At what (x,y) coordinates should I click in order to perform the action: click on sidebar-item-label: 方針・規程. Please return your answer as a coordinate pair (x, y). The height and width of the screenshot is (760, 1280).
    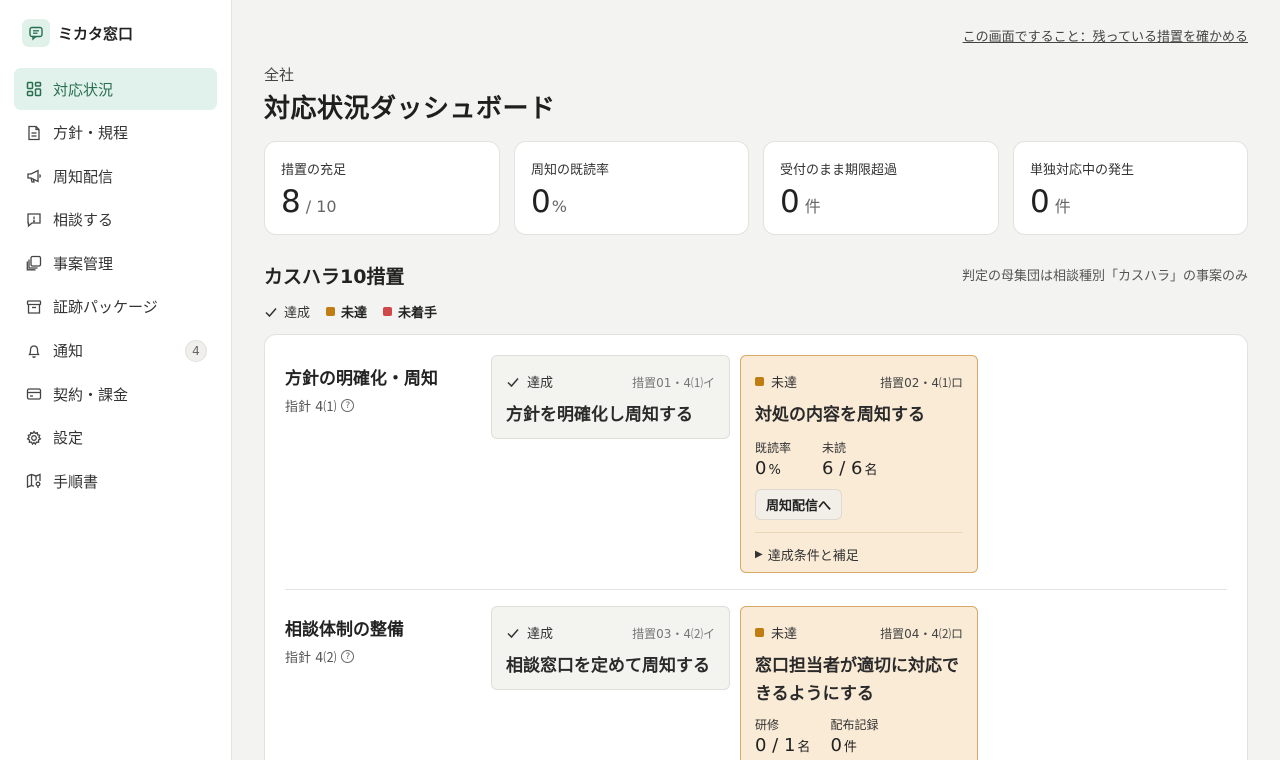
    Looking at the image, I should click on (91, 133).